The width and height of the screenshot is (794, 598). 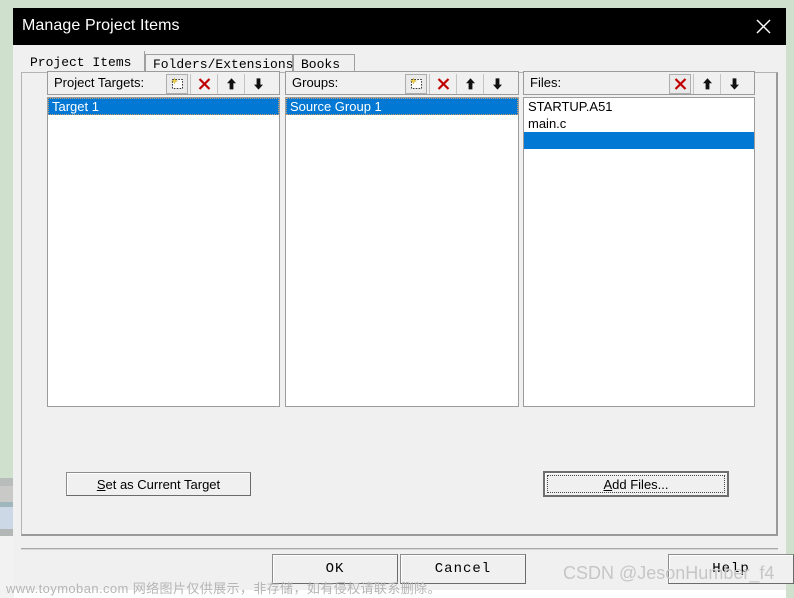 What do you see at coordinates (7, 239) in the screenshot?
I see `backdrop-green-left` at bounding box center [7, 239].